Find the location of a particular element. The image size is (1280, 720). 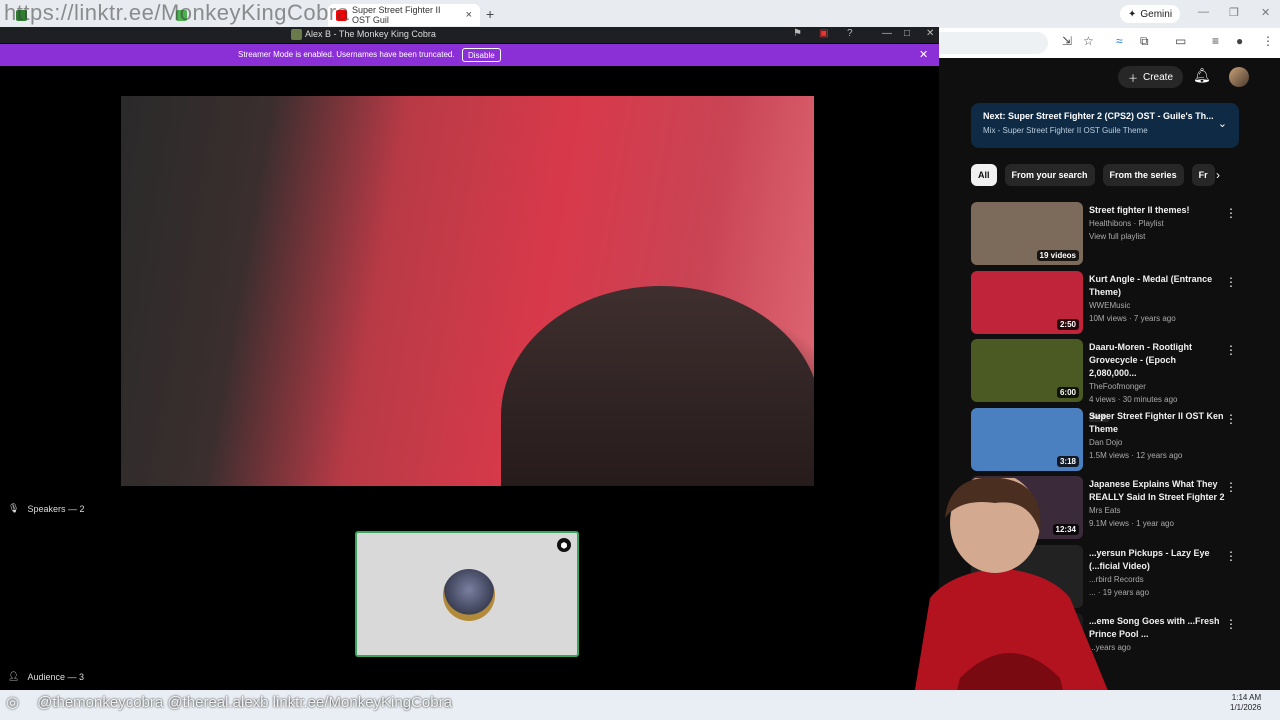

youtube-favicon-icon is located at coordinates (341, 15).